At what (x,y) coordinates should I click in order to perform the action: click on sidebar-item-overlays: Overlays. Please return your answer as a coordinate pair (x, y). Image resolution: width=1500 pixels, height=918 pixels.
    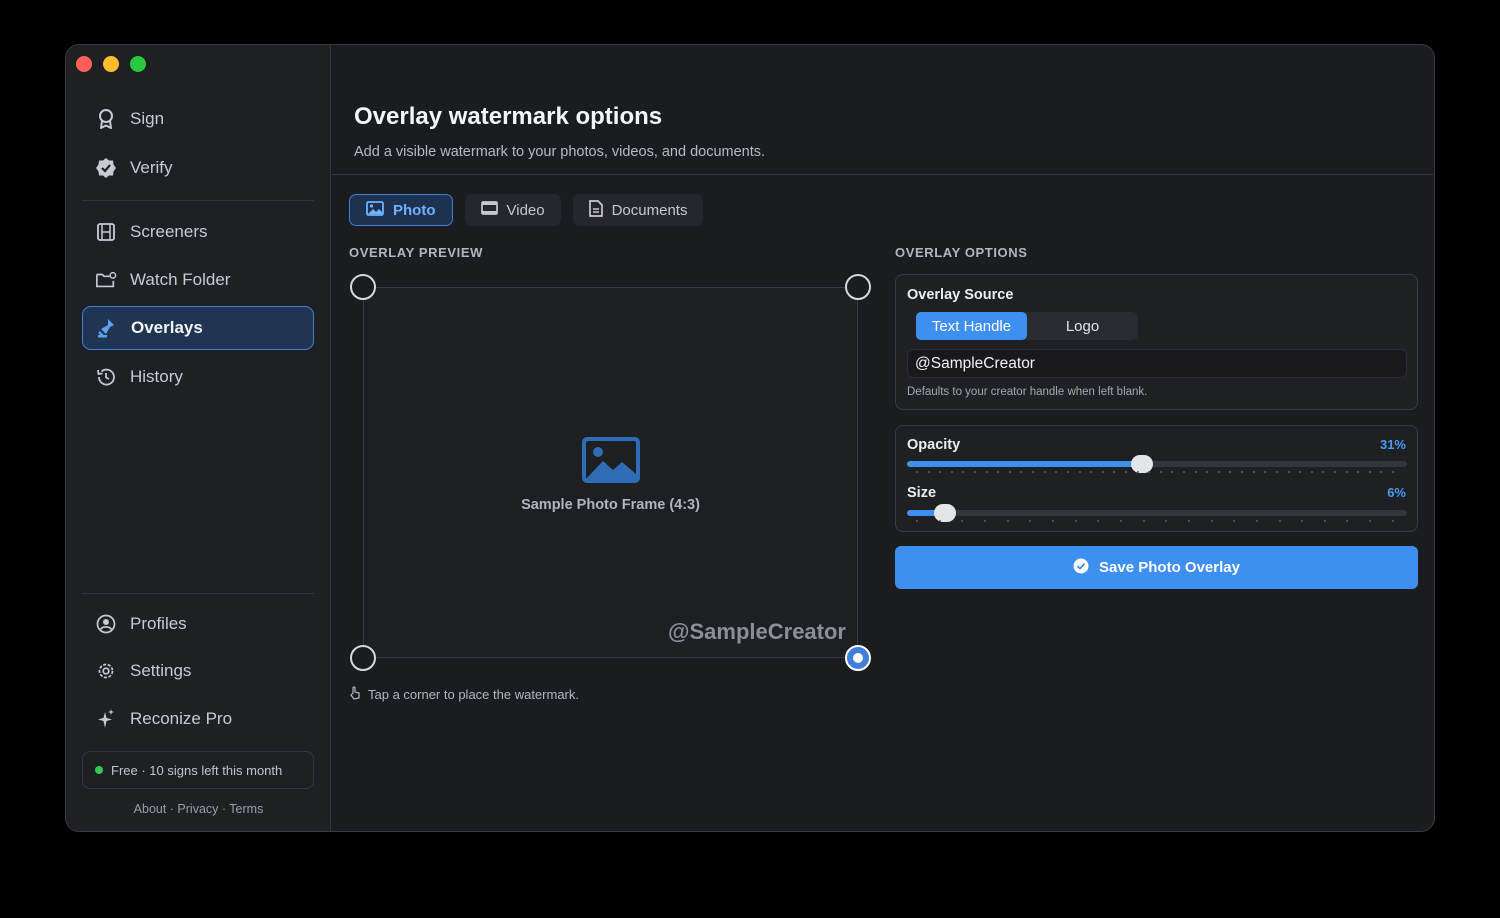
    Looking at the image, I should click on (198, 328).